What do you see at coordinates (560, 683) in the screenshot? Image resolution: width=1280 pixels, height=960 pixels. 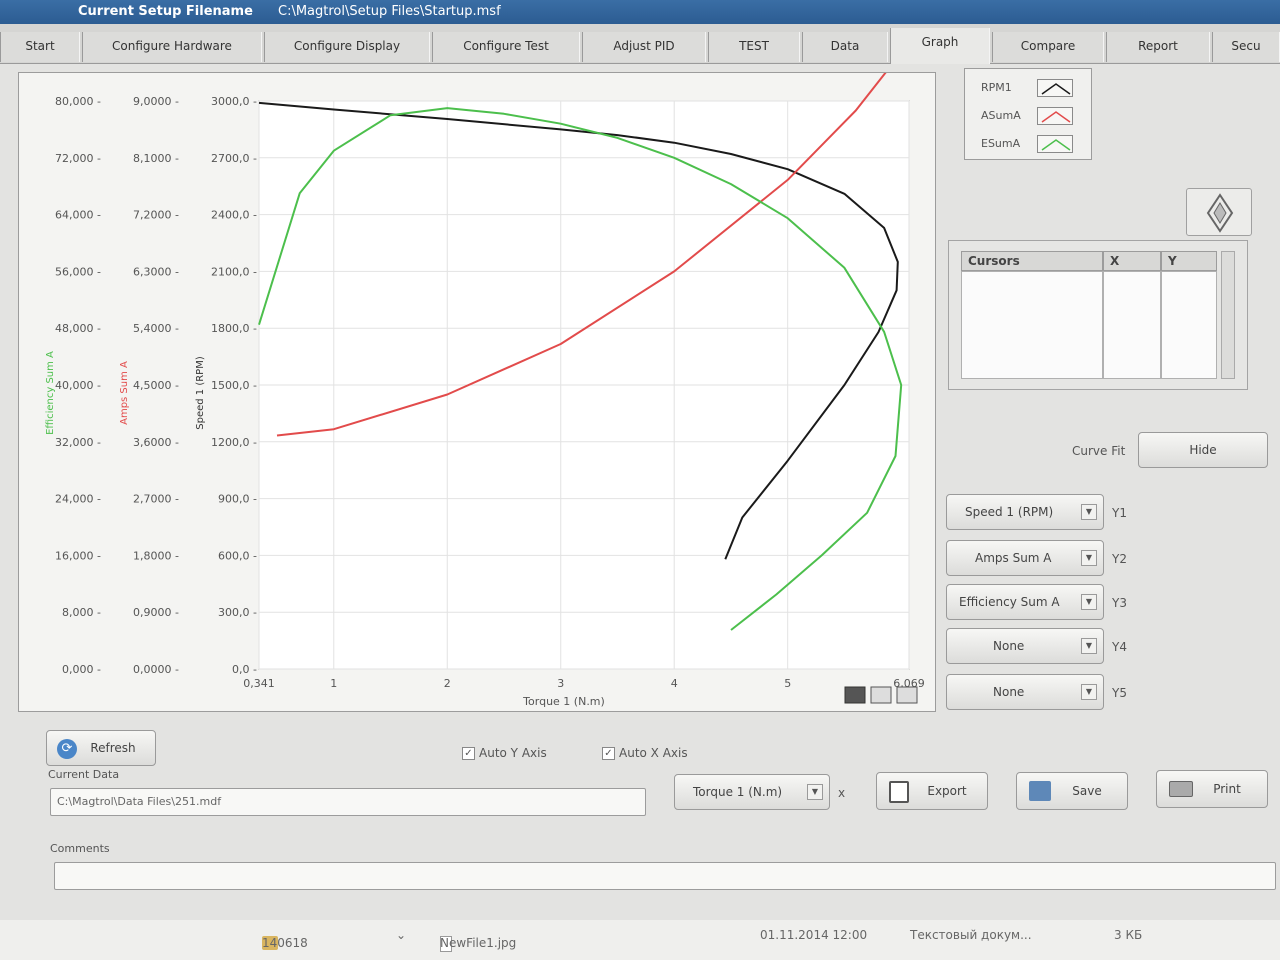 I see `x-tick-label: 3` at bounding box center [560, 683].